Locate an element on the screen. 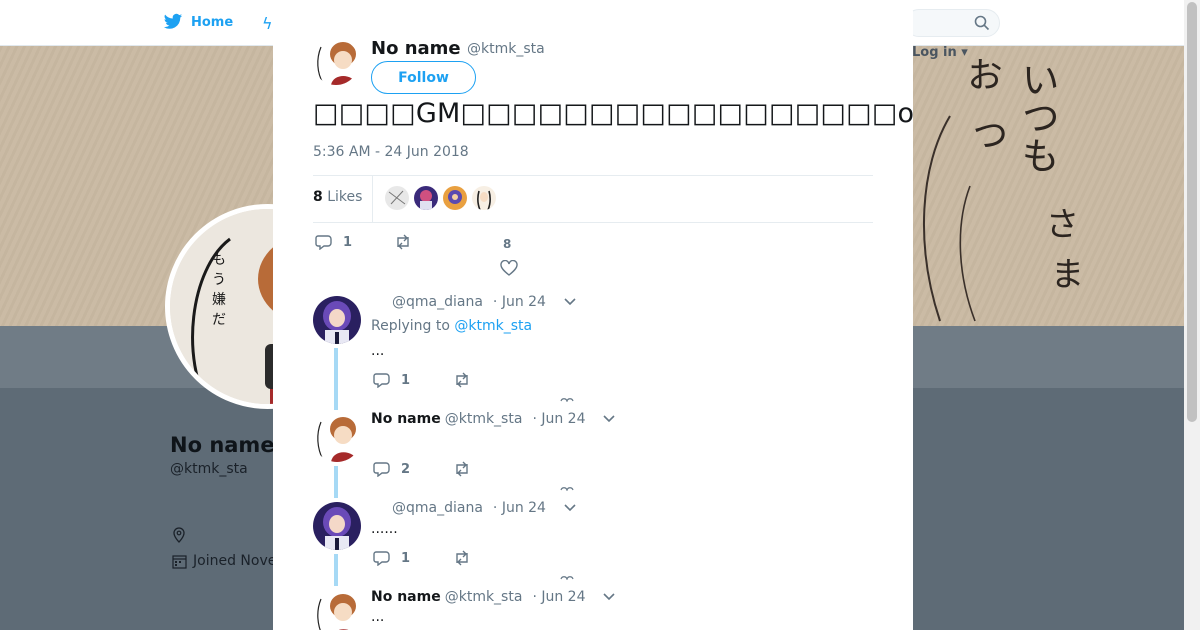 The width and height of the screenshot is (1200, 630). location-icon is located at coordinates (179, 535).